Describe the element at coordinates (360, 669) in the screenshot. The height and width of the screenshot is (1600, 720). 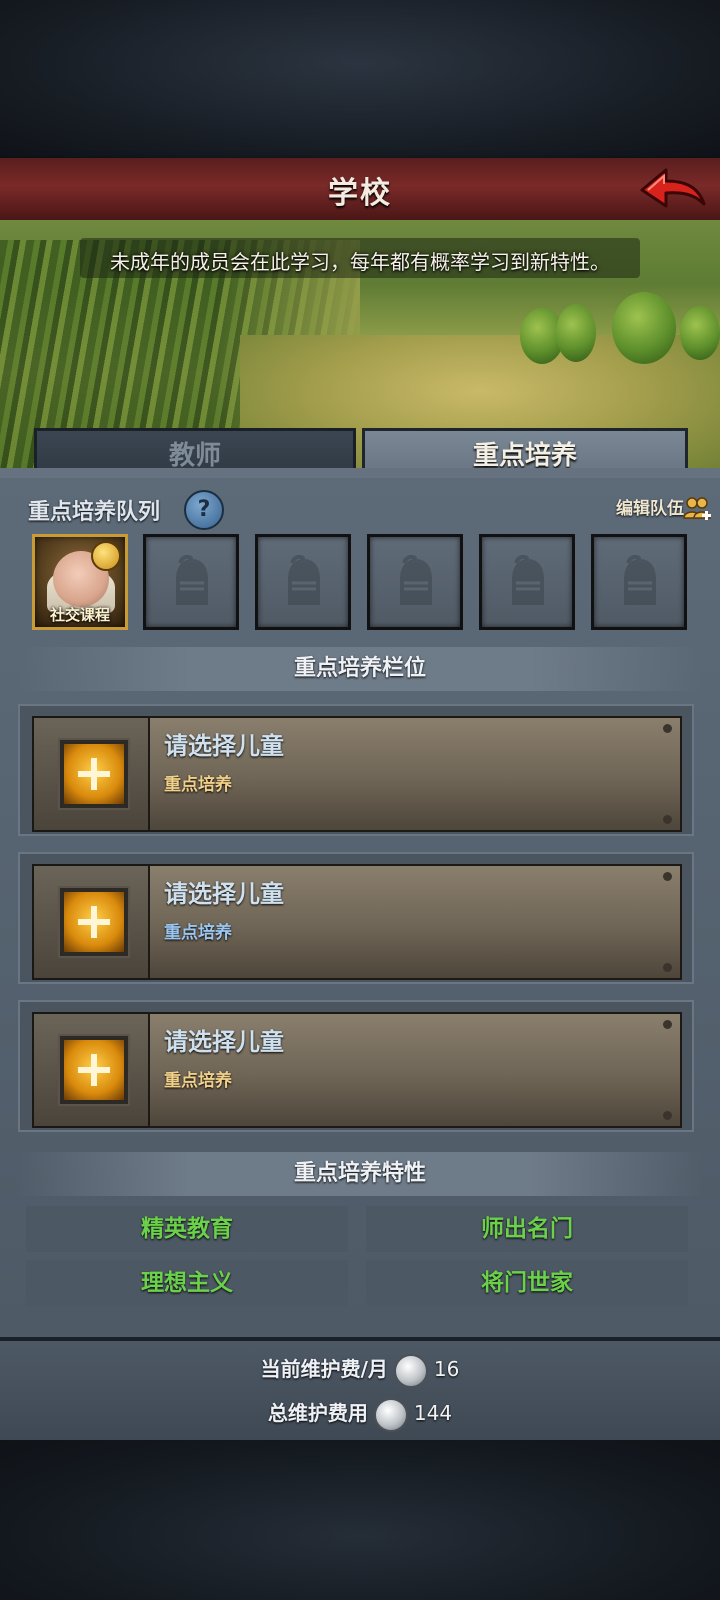
I see `focus-slots-heading: 重点培养栏位` at that location.